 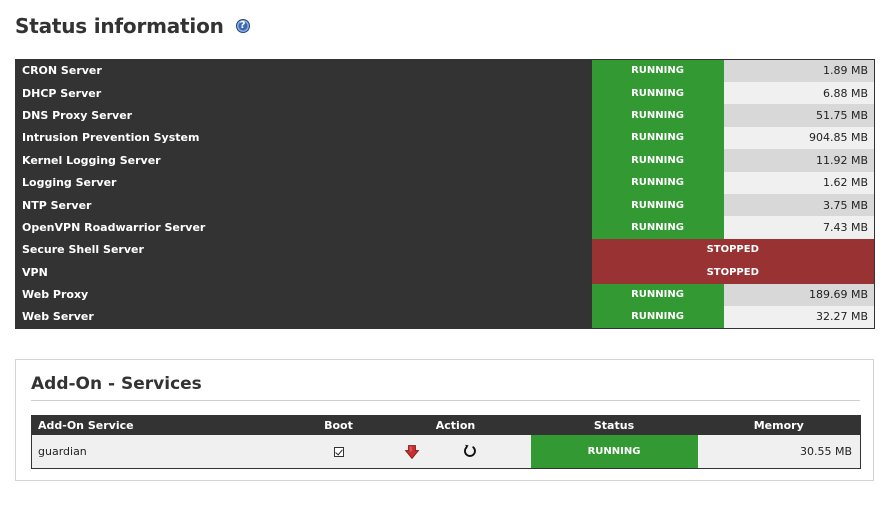 What do you see at coordinates (799, 115) in the screenshot?
I see `service-memory: 51.75 MB` at bounding box center [799, 115].